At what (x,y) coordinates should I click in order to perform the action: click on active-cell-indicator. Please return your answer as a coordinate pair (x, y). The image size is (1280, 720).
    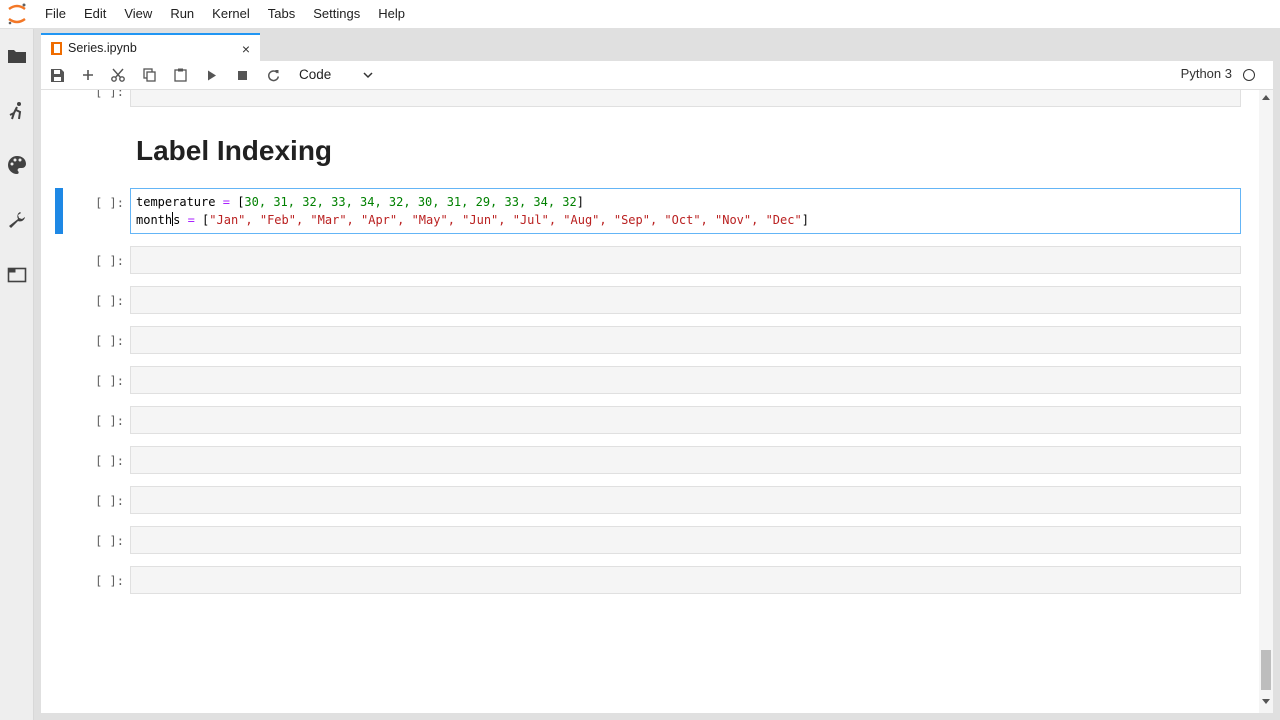
    Looking at the image, I should click on (59, 211).